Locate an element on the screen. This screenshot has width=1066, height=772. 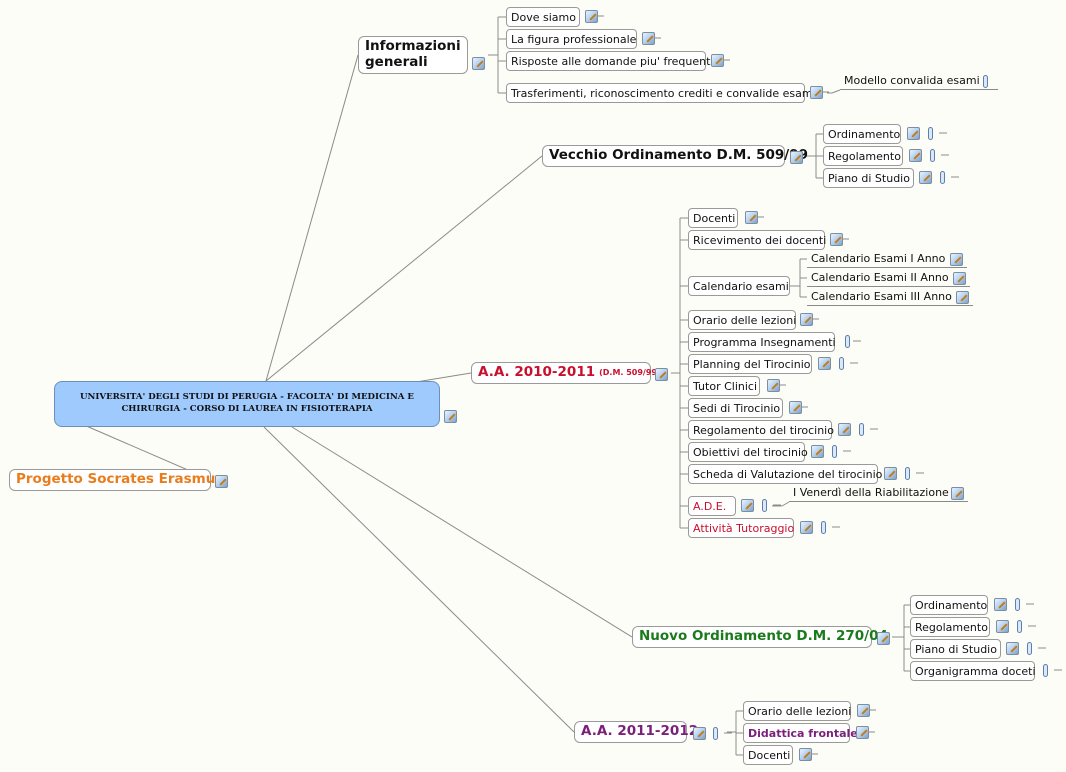
node-ade: A.D.E. is located at coordinates (712, 506).